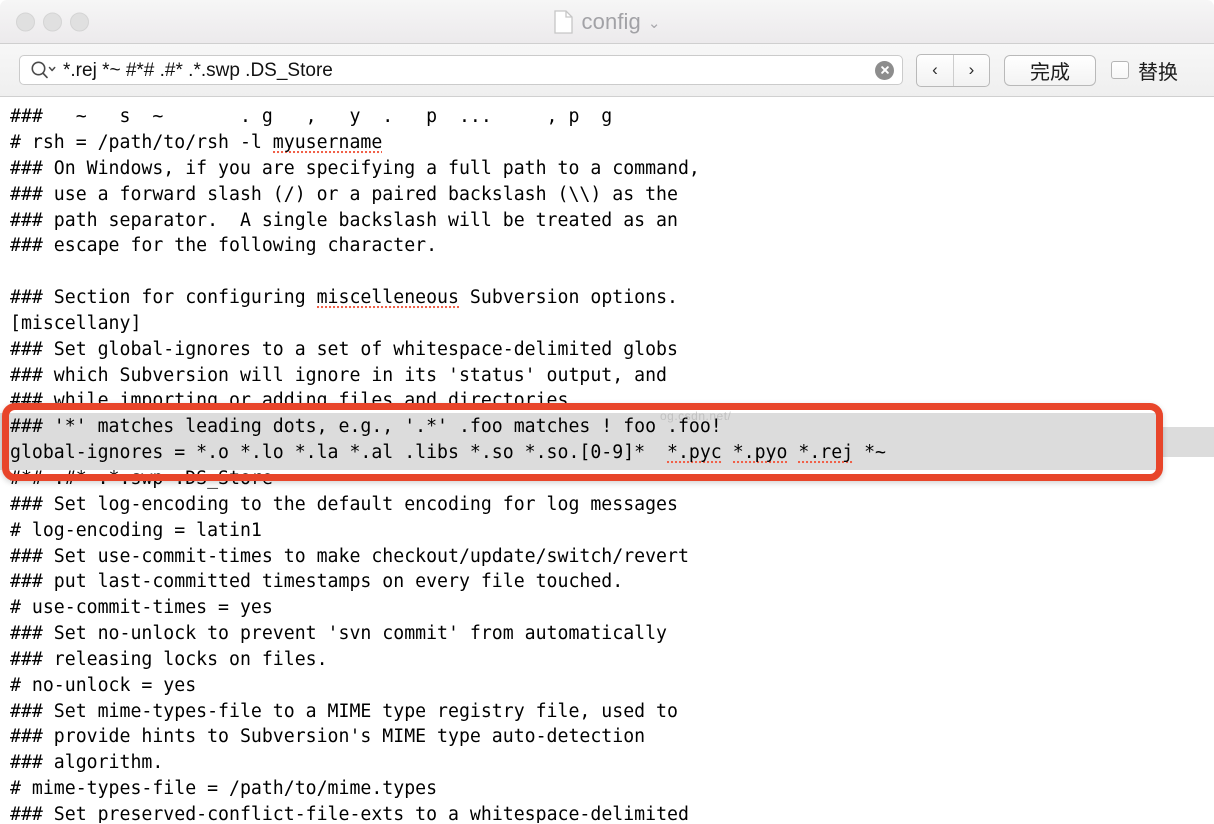  Describe the element at coordinates (611, 21) in the screenshot. I see `window-title: config` at that location.